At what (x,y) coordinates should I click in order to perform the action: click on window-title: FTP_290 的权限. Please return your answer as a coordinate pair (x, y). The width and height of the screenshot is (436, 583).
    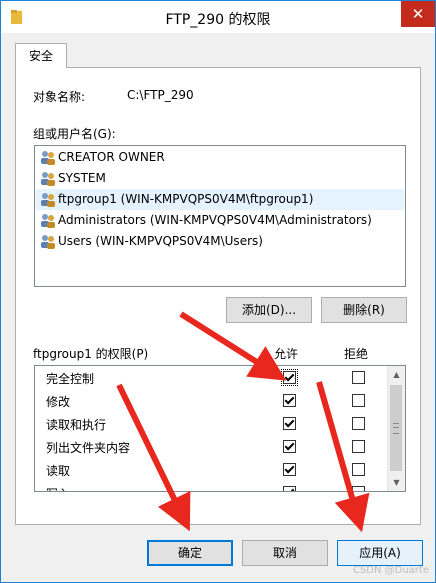
    Looking at the image, I should click on (218, 20).